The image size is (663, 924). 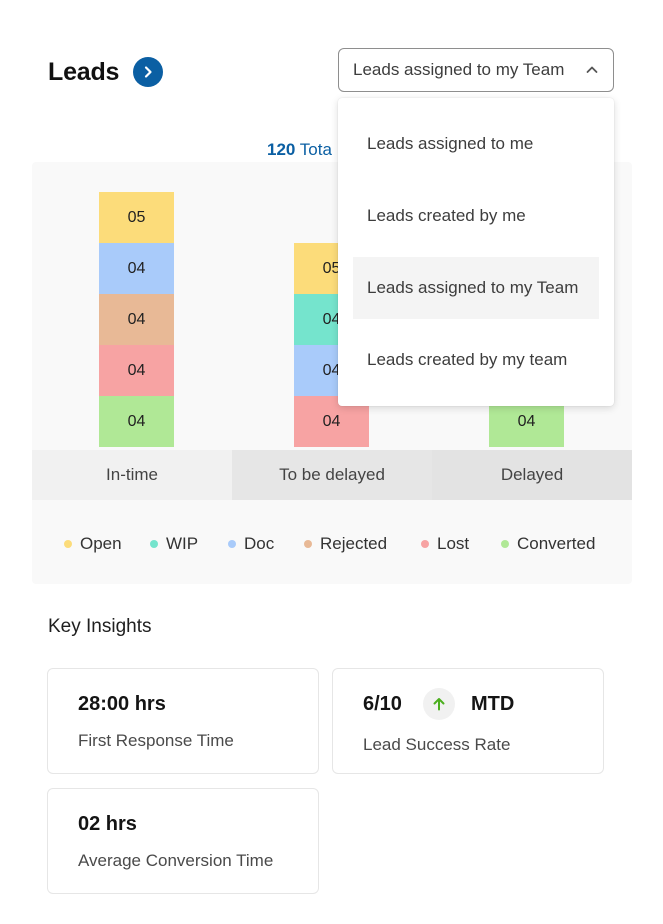 I want to click on legend-label: WIP, so click(x=182, y=543).